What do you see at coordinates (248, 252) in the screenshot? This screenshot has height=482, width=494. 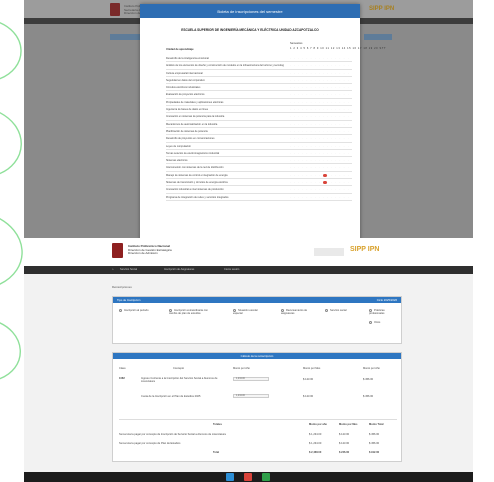 I see `bottom-header` at bounding box center [248, 252].